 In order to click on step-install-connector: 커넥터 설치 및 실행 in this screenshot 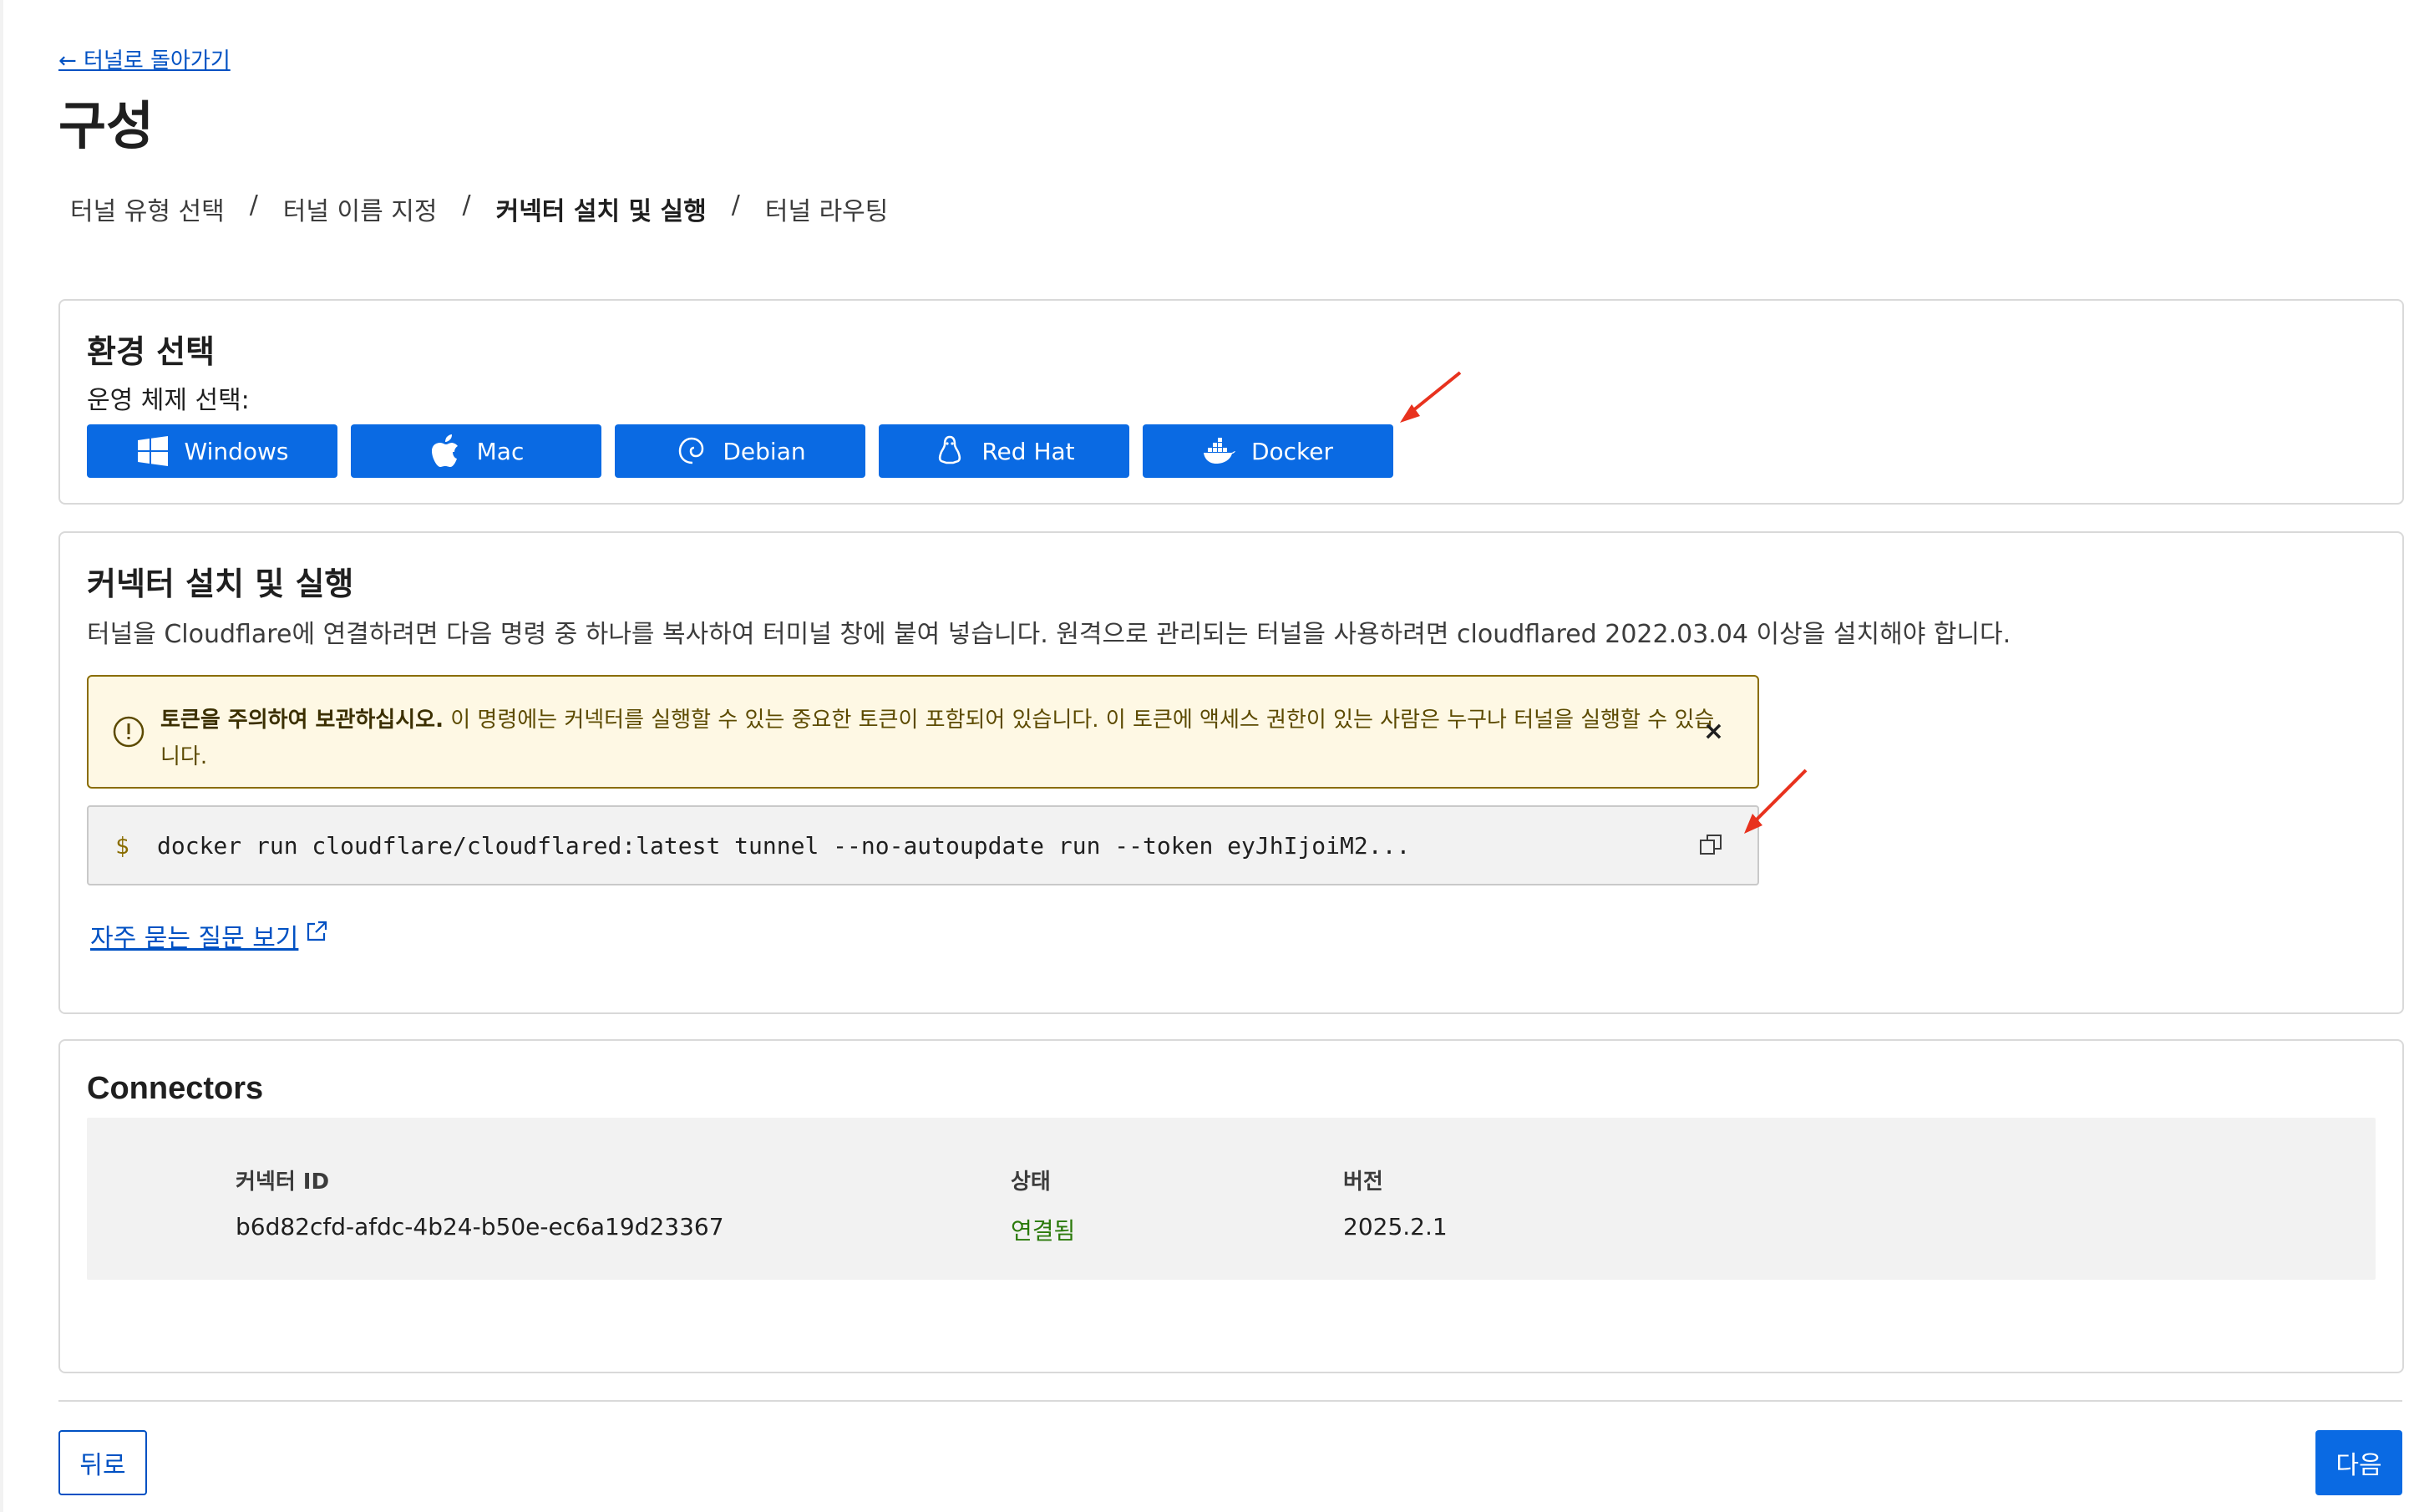, I will do `click(601, 211)`.